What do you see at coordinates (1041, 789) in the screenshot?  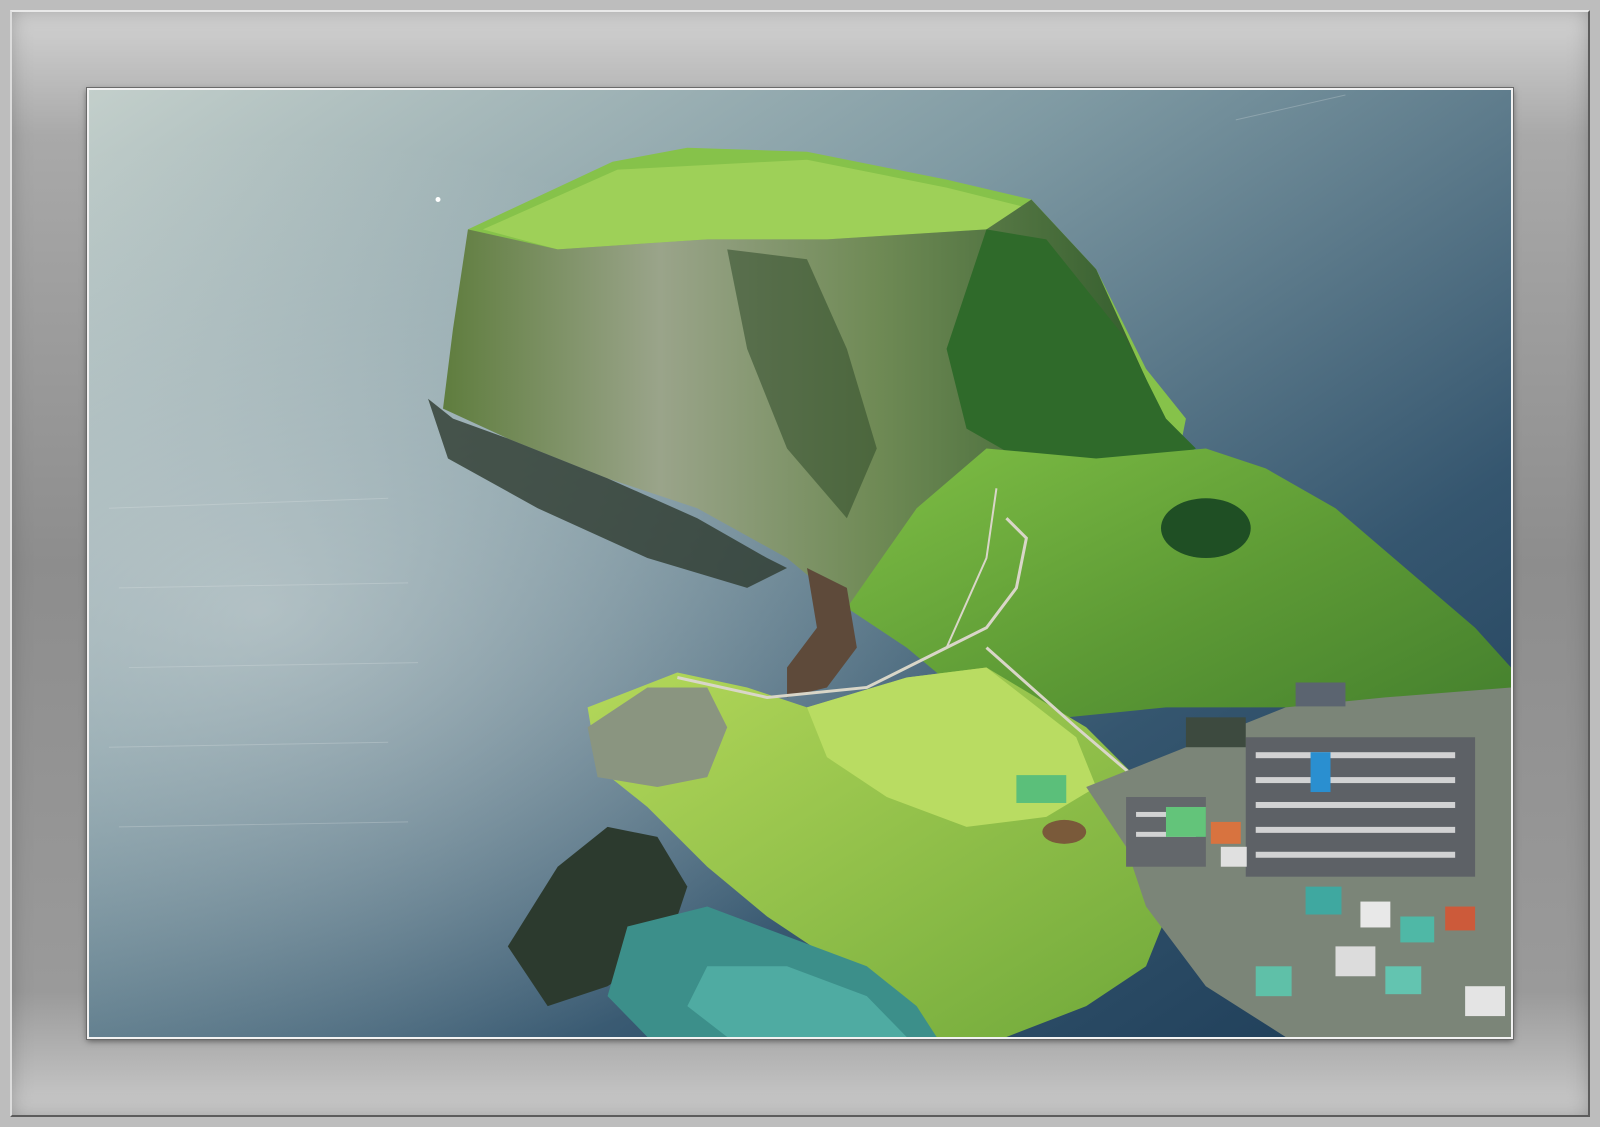 I see `green-court` at bounding box center [1041, 789].